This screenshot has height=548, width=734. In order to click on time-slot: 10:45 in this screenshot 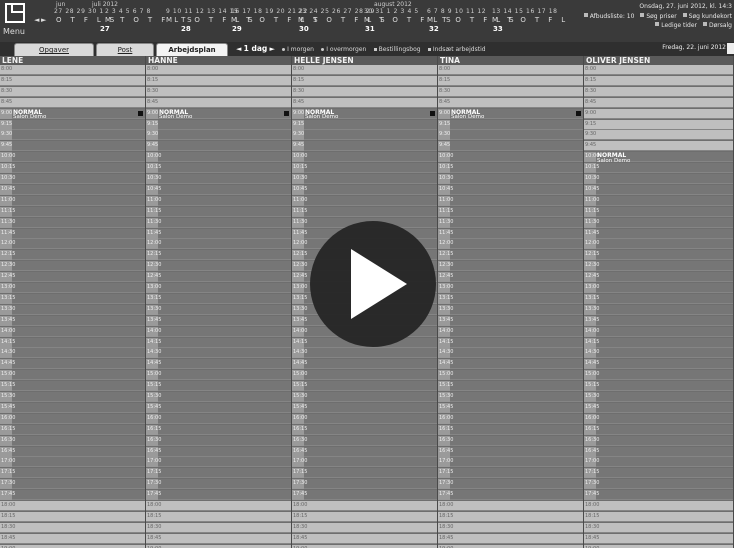, I will do `click(510, 189)`.